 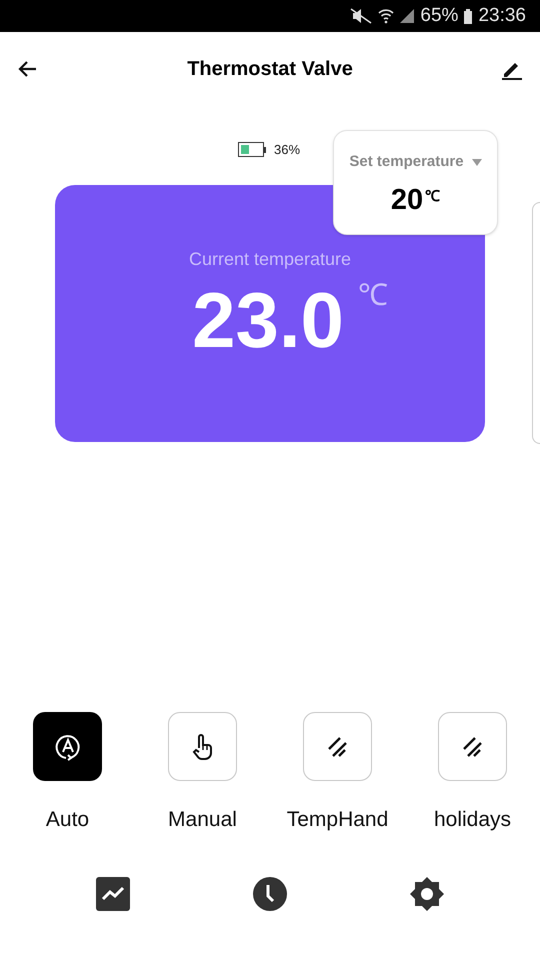 What do you see at coordinates (361, 16) in the screenshot?
I see `mute-icon` at bounding box center [361, 16].